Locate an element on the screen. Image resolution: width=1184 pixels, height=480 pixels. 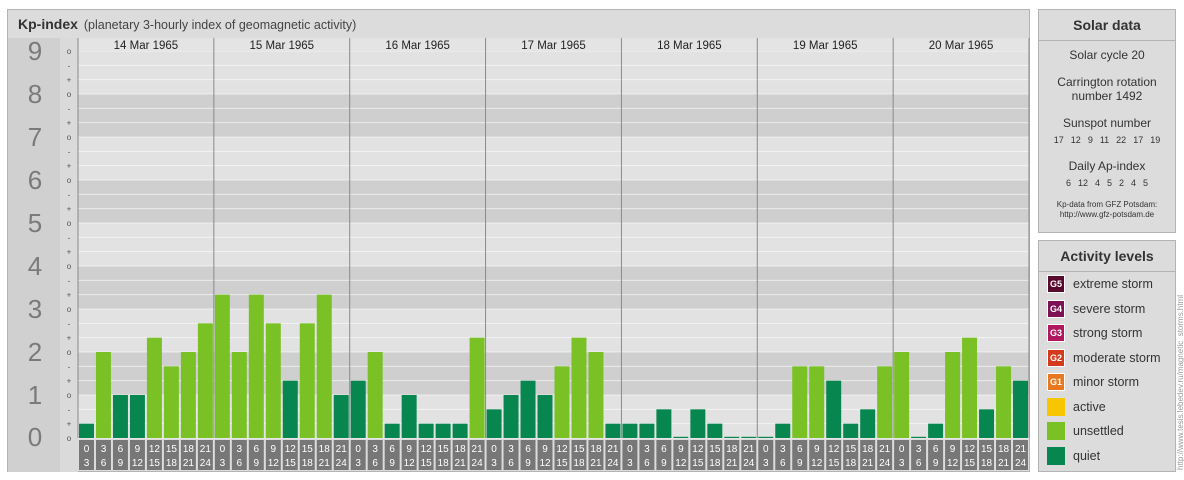
legend-item-quiet: quiet is located at coordinates (1073, 456).